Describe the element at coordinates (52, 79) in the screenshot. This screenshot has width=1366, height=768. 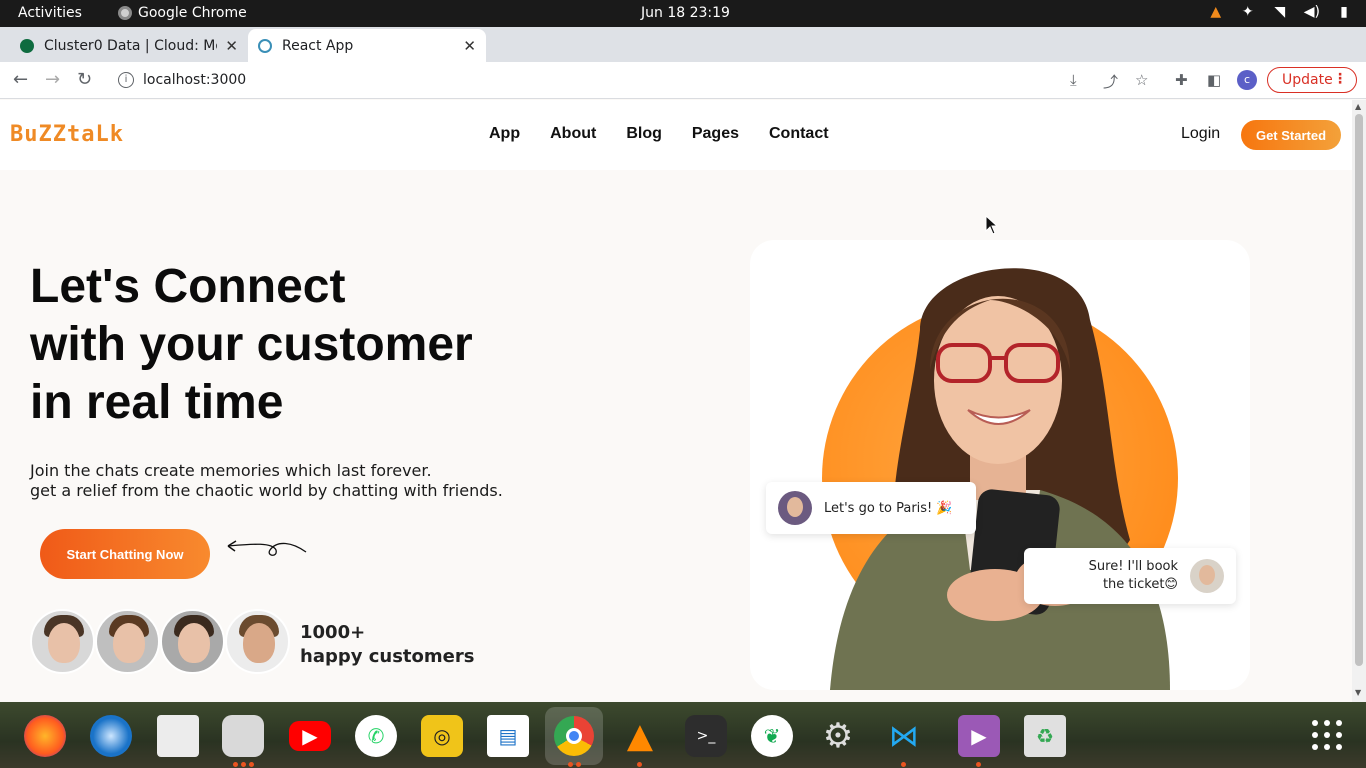
I see `forward-icon: →` at that location.